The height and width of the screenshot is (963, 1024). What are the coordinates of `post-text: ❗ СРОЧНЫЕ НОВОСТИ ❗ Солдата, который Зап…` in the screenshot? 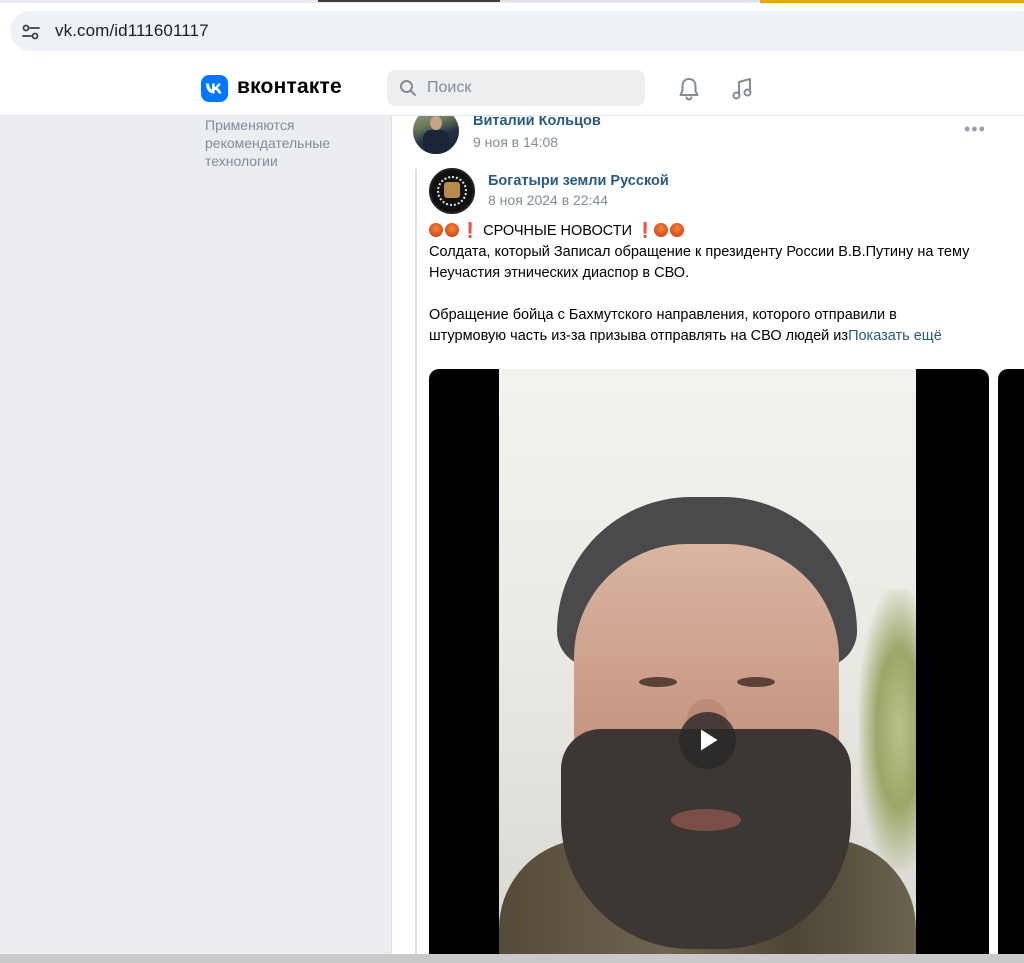 It's located at (724, 284).